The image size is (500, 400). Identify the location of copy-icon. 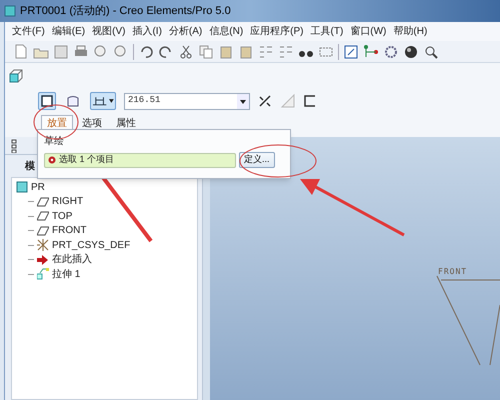
(206, 52).